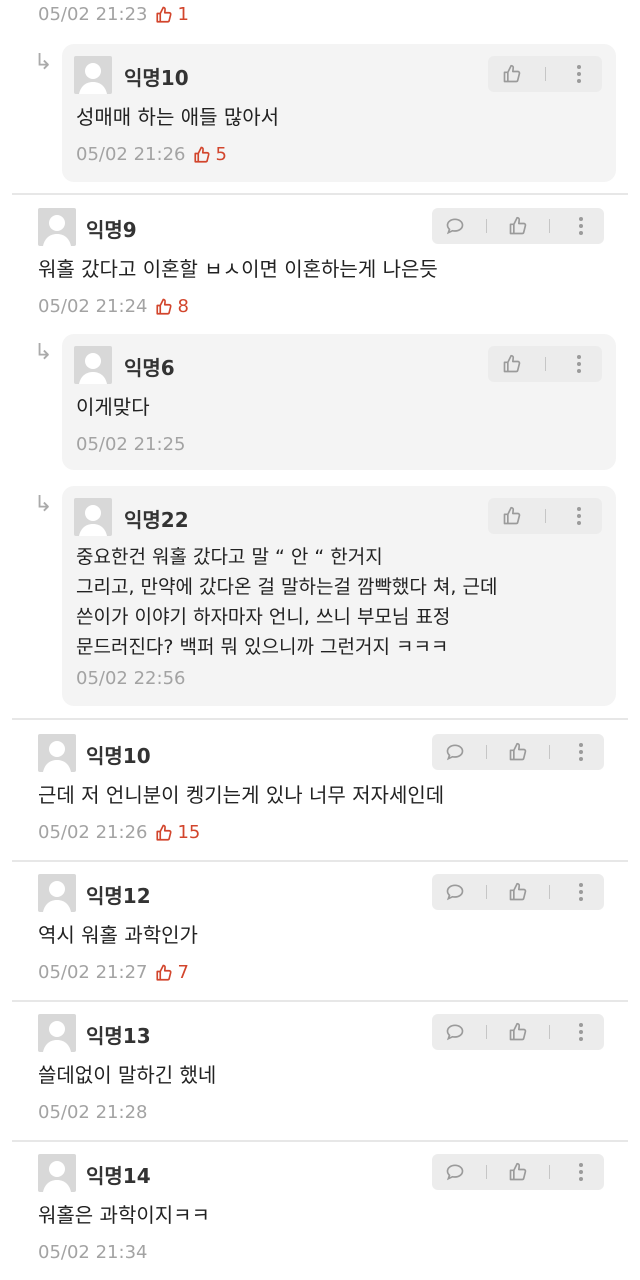  I want to click on comment-meta: 05/02 21:34, so click(92, 1252).